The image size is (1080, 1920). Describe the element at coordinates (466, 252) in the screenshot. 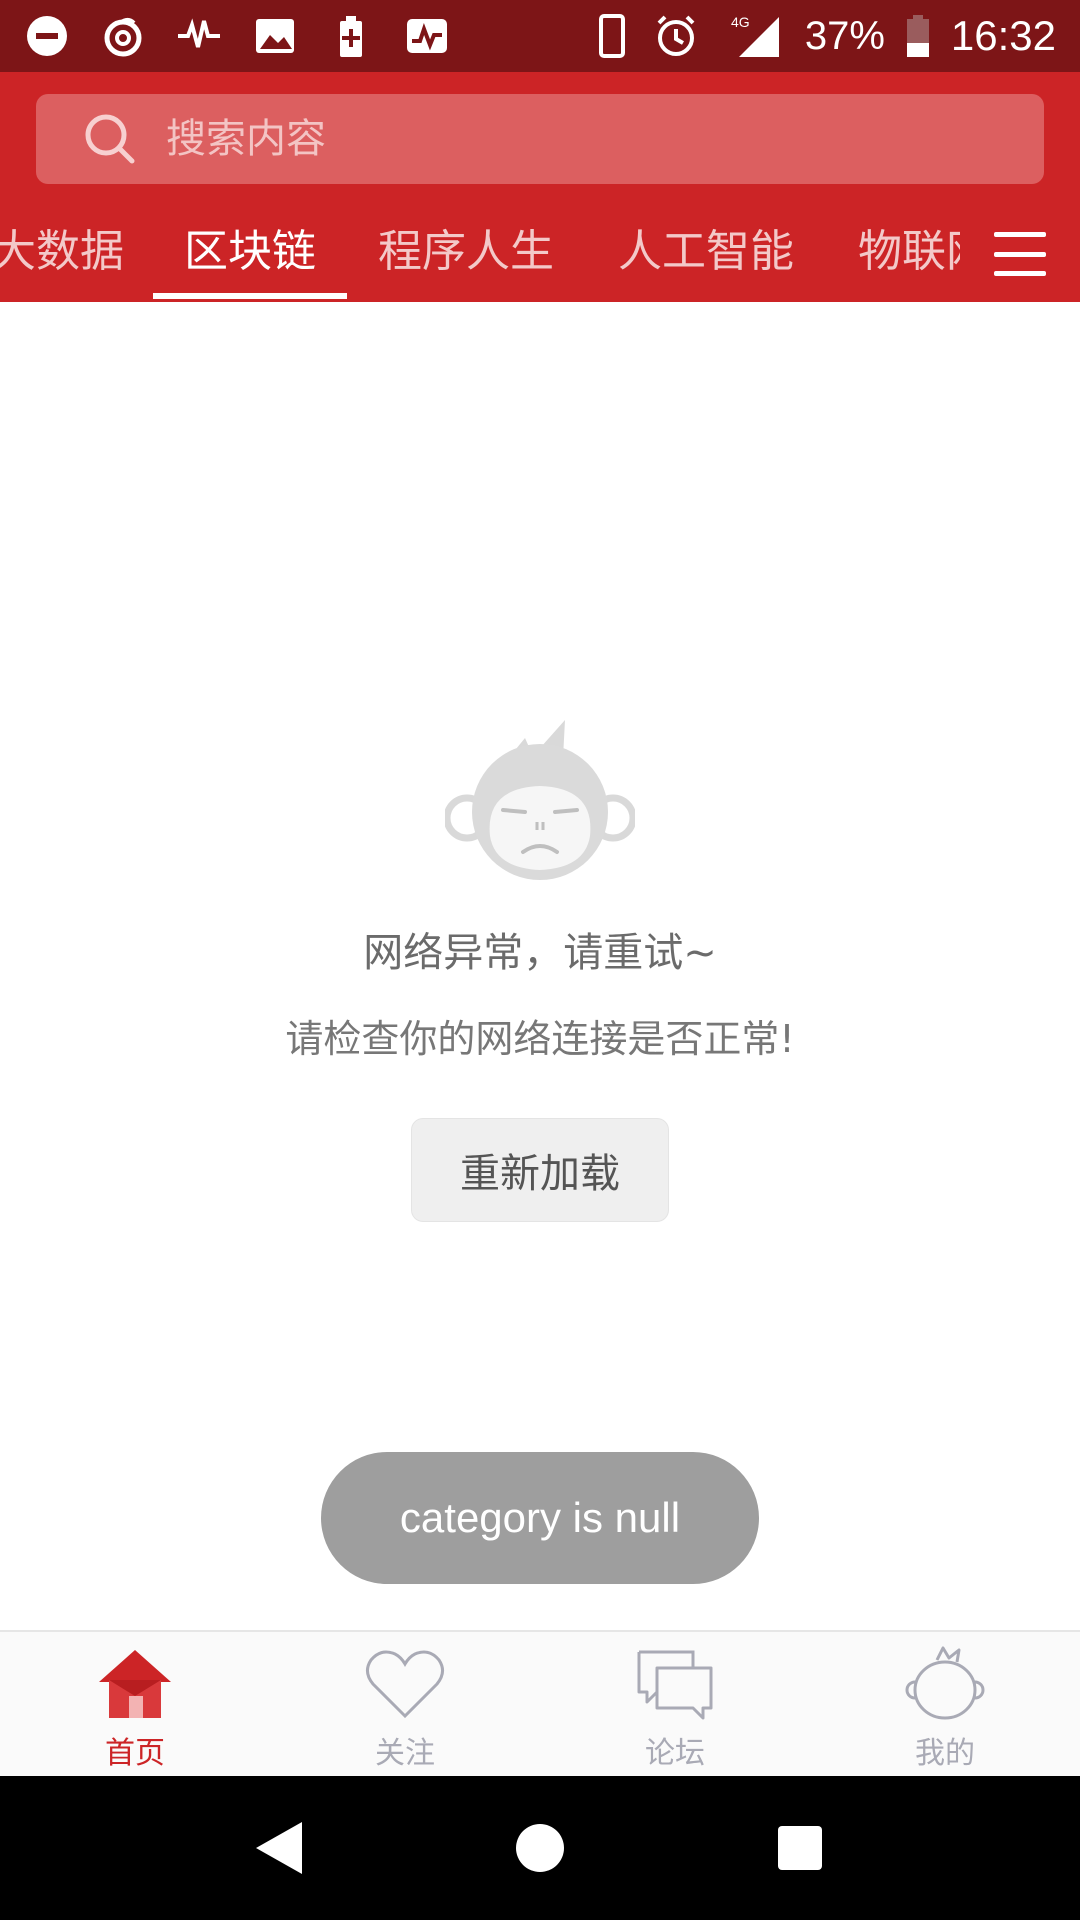

I see `tab-programmer-life: 程序人生` at that location.